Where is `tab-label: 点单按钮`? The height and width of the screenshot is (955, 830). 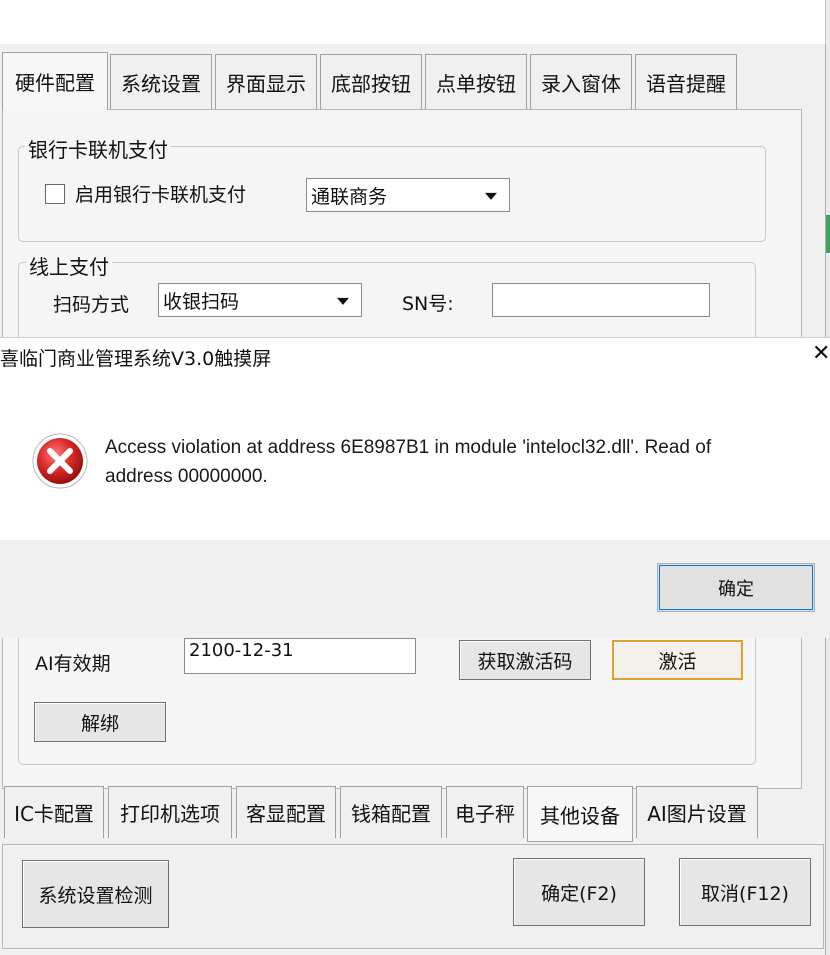 tab-label: 点单按钮 is located at coordinates (476, 84).